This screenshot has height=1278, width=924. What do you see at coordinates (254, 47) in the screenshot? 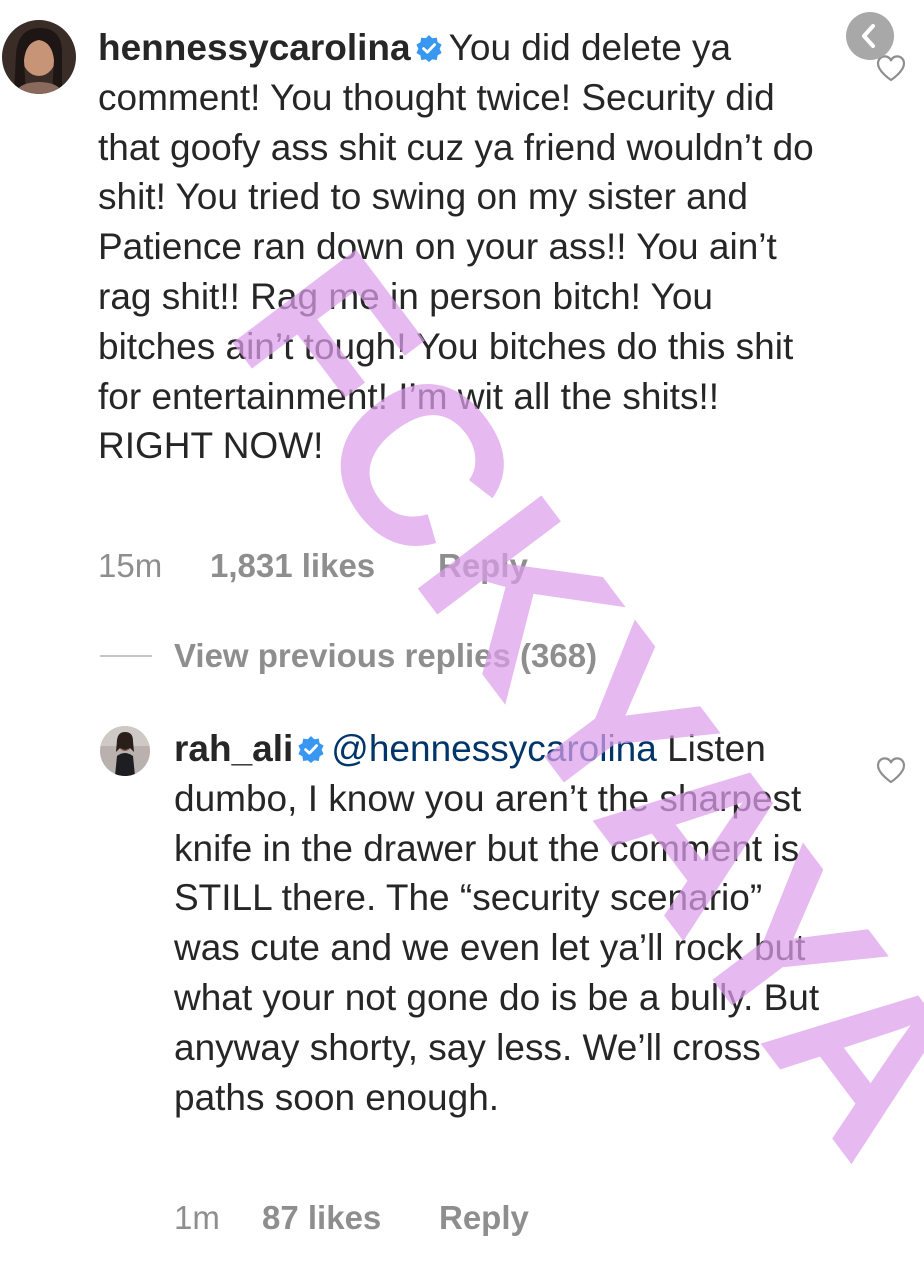
I see `username: hennessycarolina` at bounding box center [254, 47].